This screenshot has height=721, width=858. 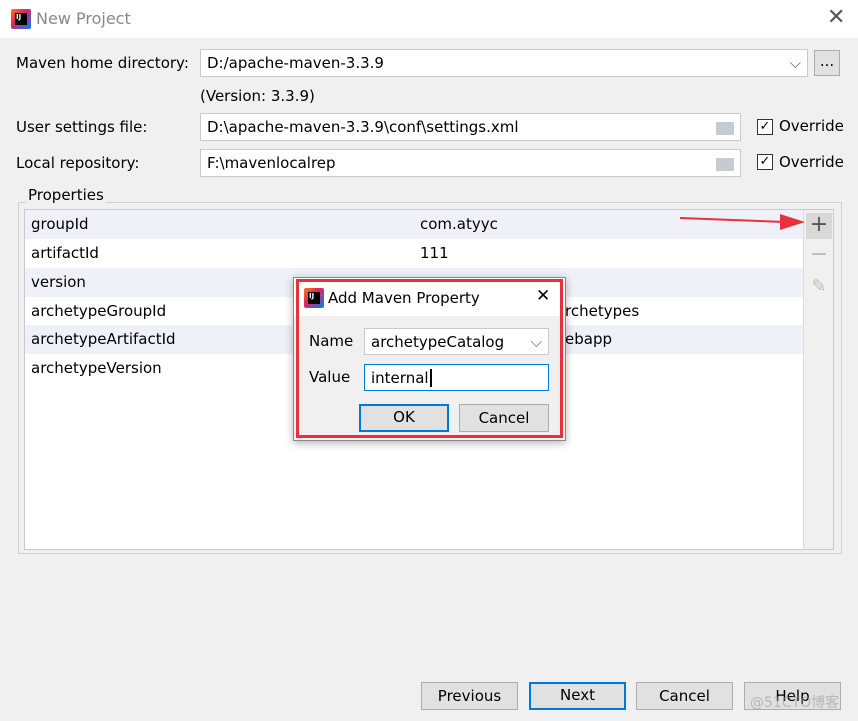 I want to click on repo-override-label: Override, so click(x=811, y=162).